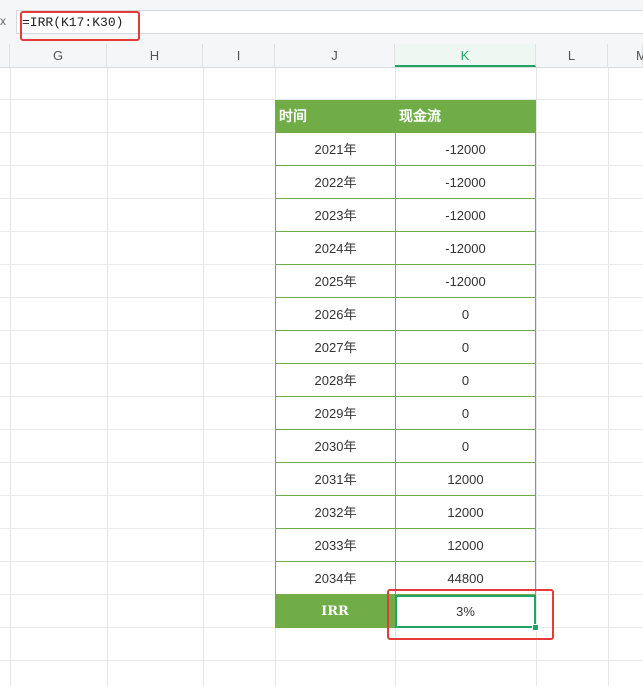 The image size is (643, 686). What do you see at coordinates (335, 413) in the screenshot?
I see `table-cell-year: 2029年` at bounding box center [335, 413].